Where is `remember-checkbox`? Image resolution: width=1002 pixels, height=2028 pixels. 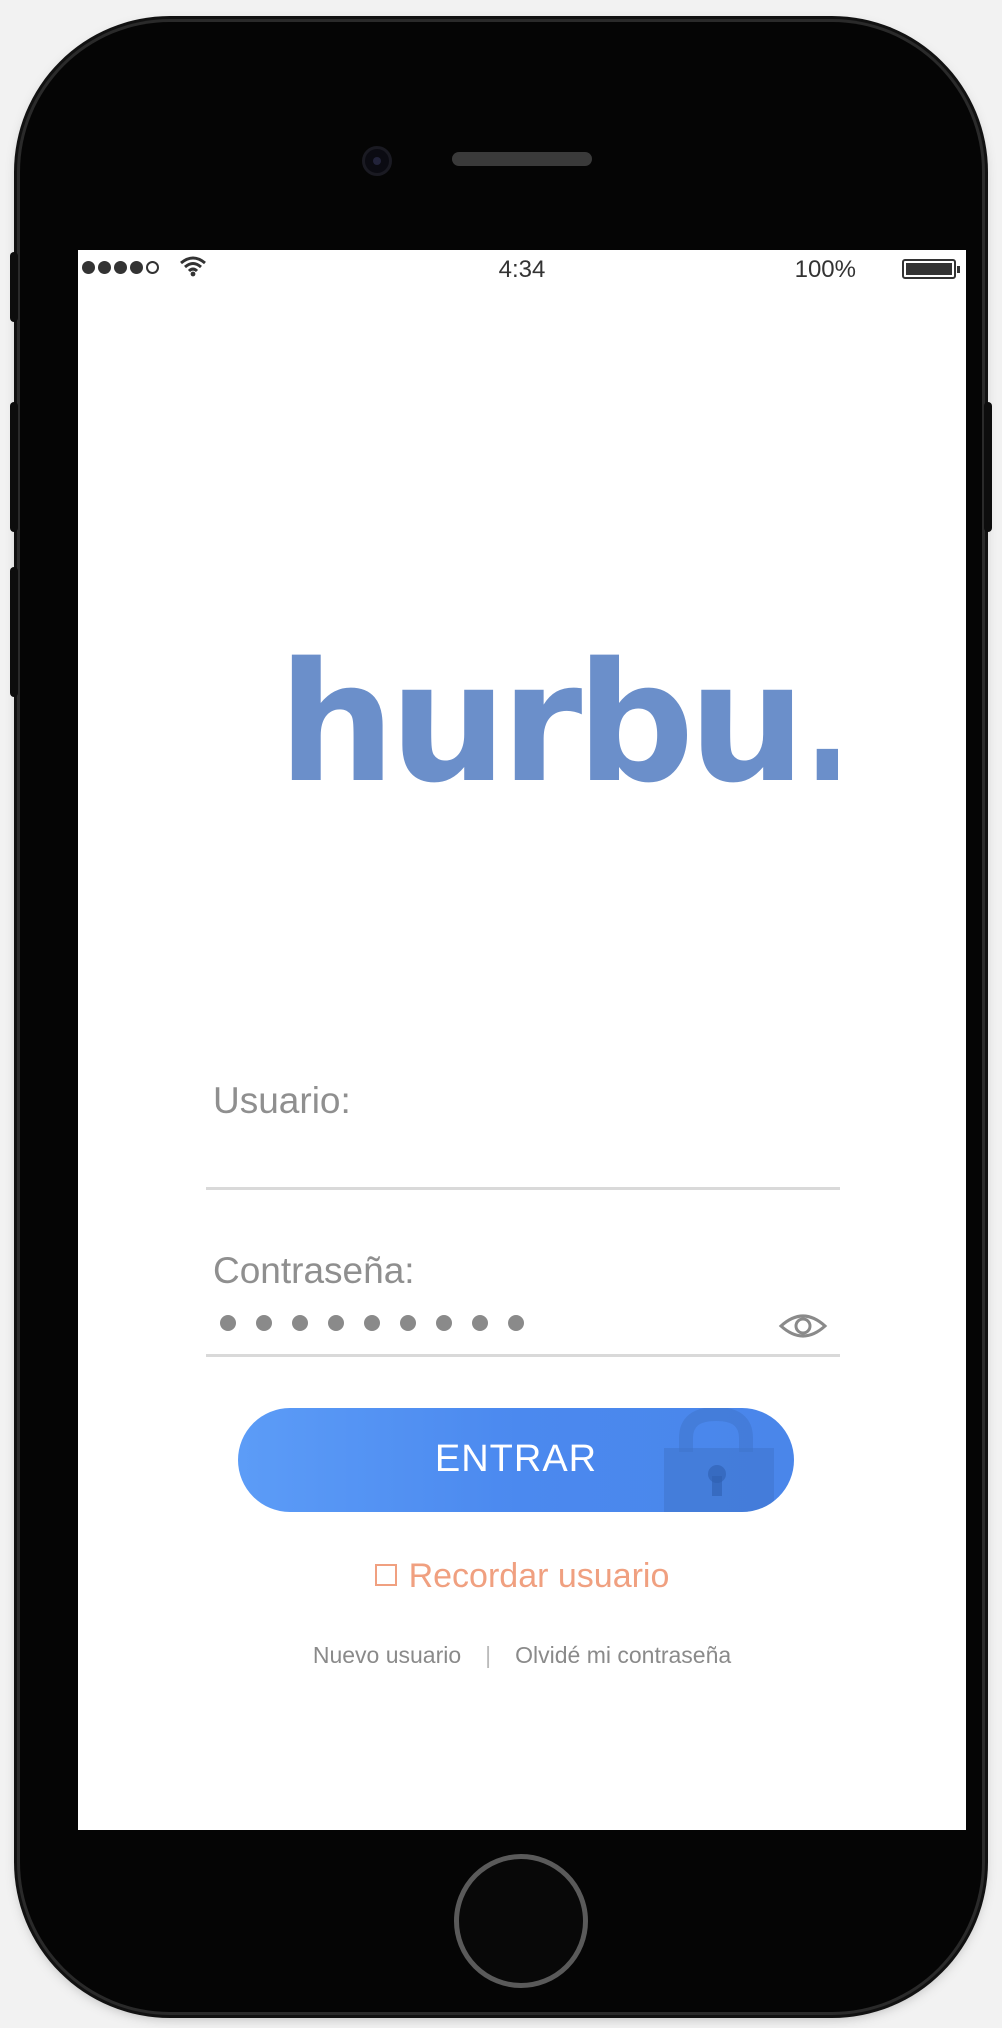 remember-checkbox is located at coordinates (385, 1575).